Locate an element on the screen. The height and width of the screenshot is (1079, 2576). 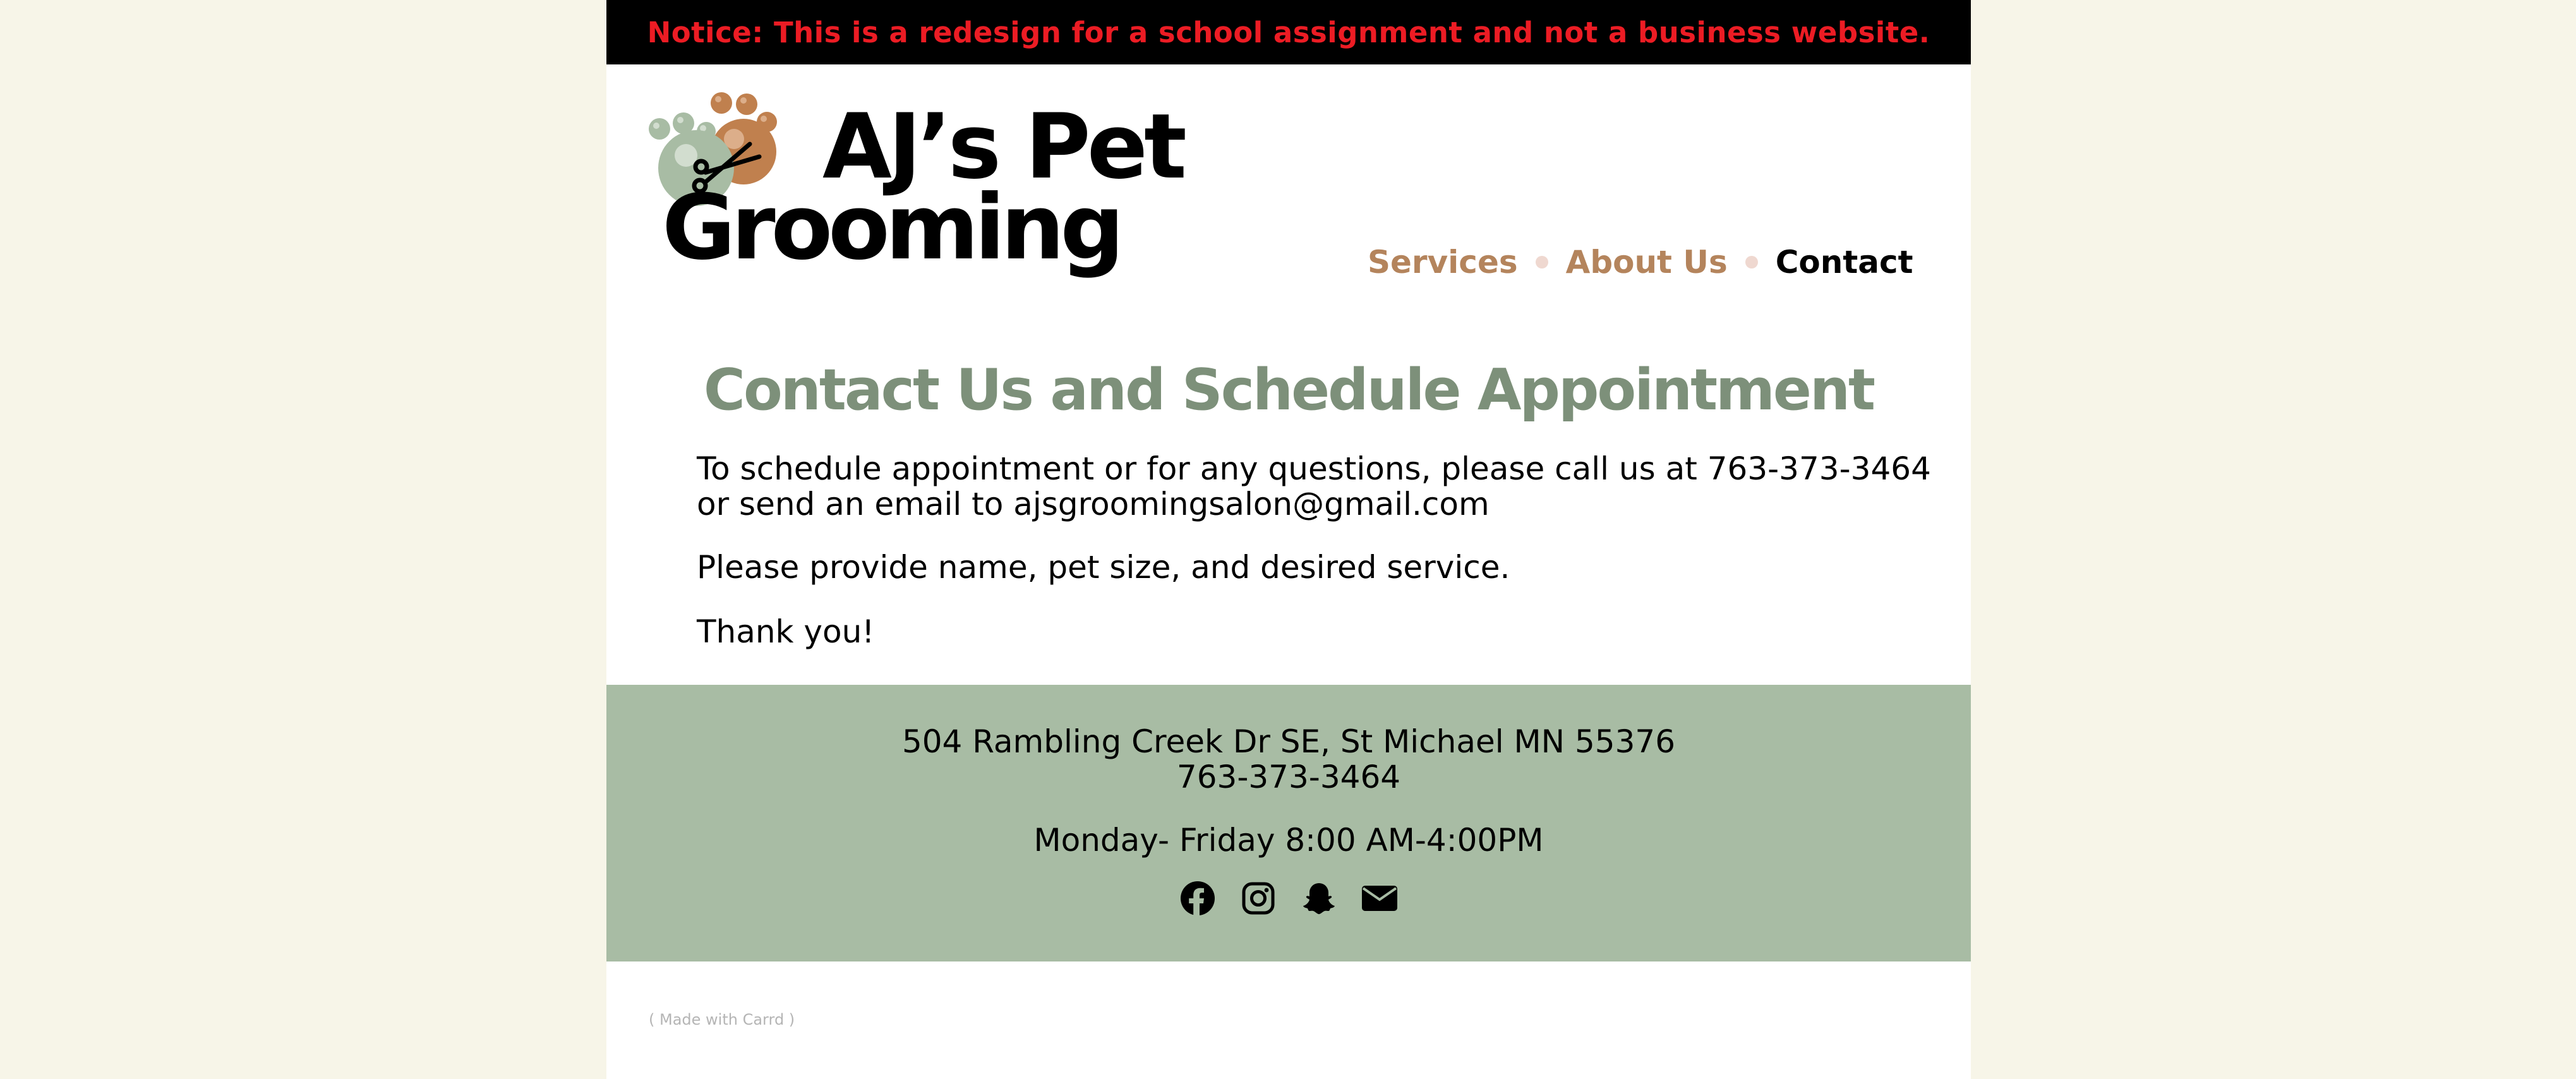
facebook-icon is located at coordinates (1197, 898).